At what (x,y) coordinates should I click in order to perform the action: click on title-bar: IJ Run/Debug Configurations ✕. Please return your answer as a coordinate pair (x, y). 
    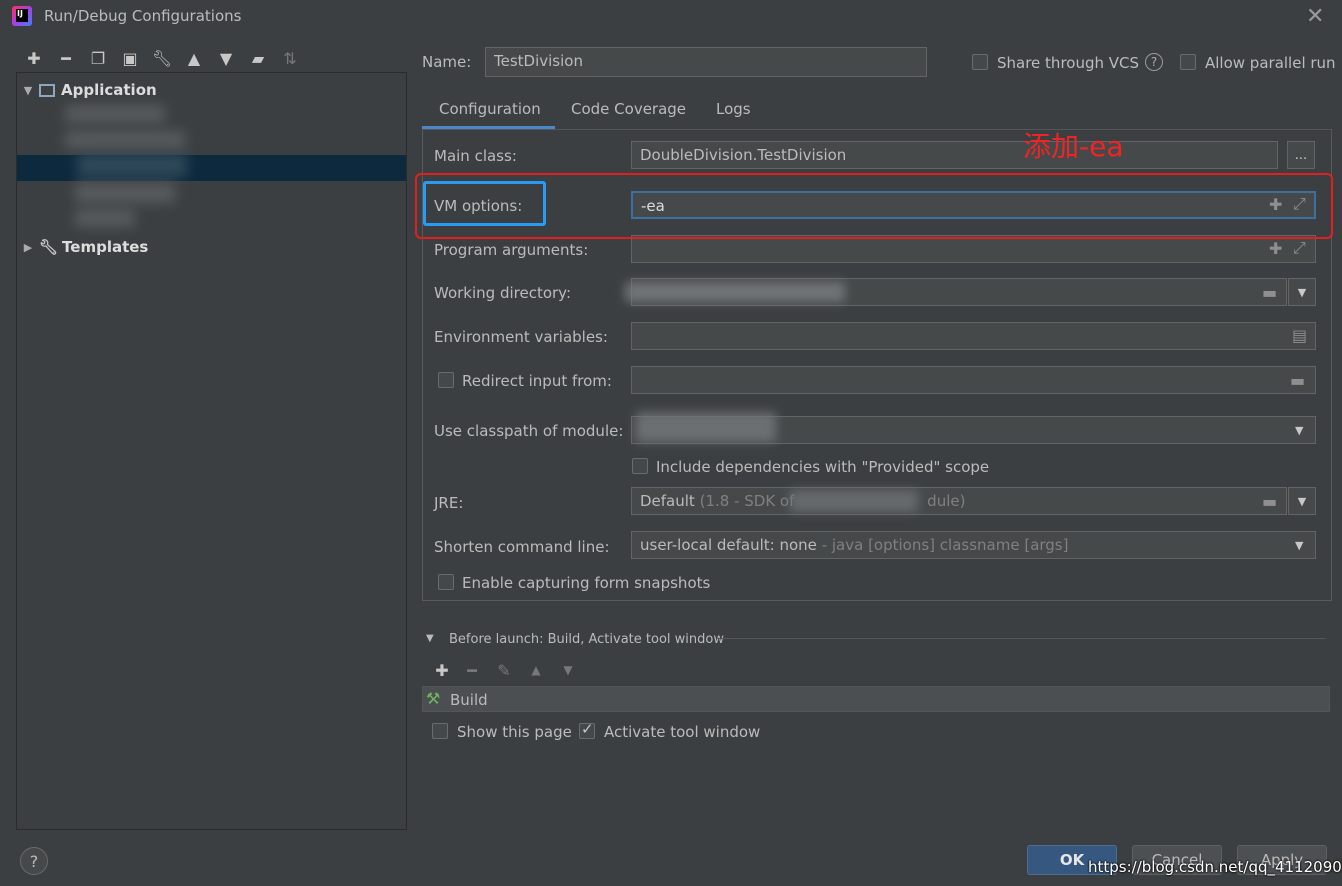
    Looking at the image, I should click on (671, 17).